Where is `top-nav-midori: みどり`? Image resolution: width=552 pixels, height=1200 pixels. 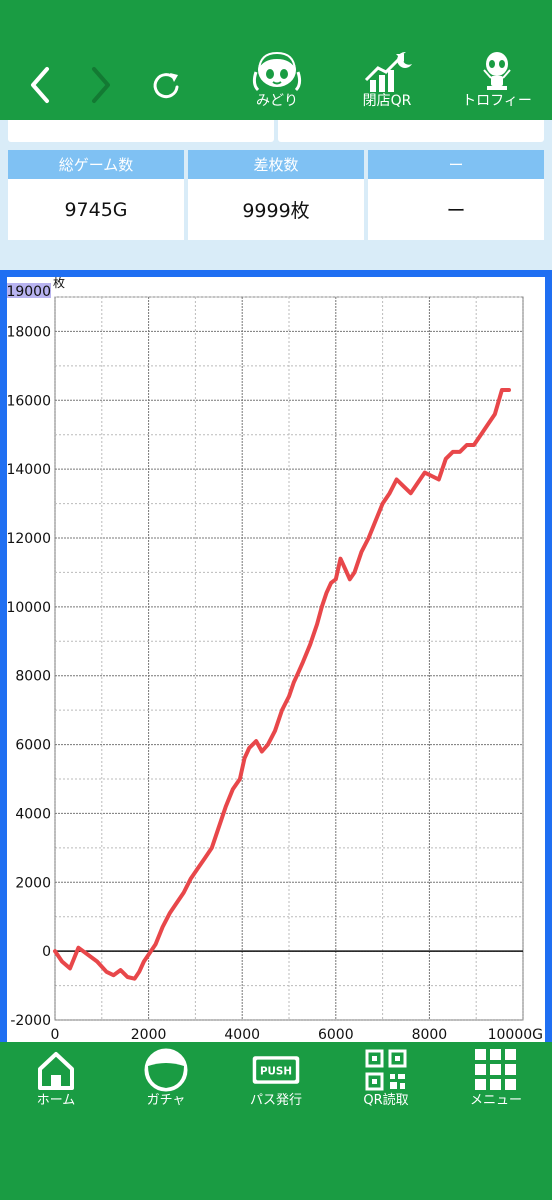
top-nav-midori: みどり is located at coordinates (277, 84).